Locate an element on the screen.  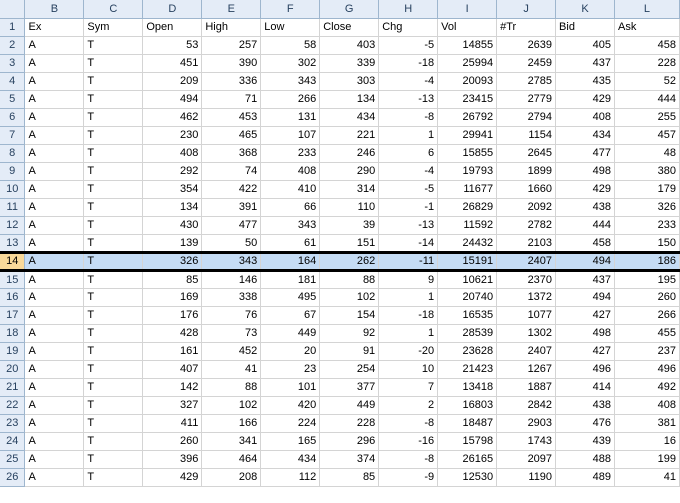
cell-ask: 48 is located at coordinates (647, 153).